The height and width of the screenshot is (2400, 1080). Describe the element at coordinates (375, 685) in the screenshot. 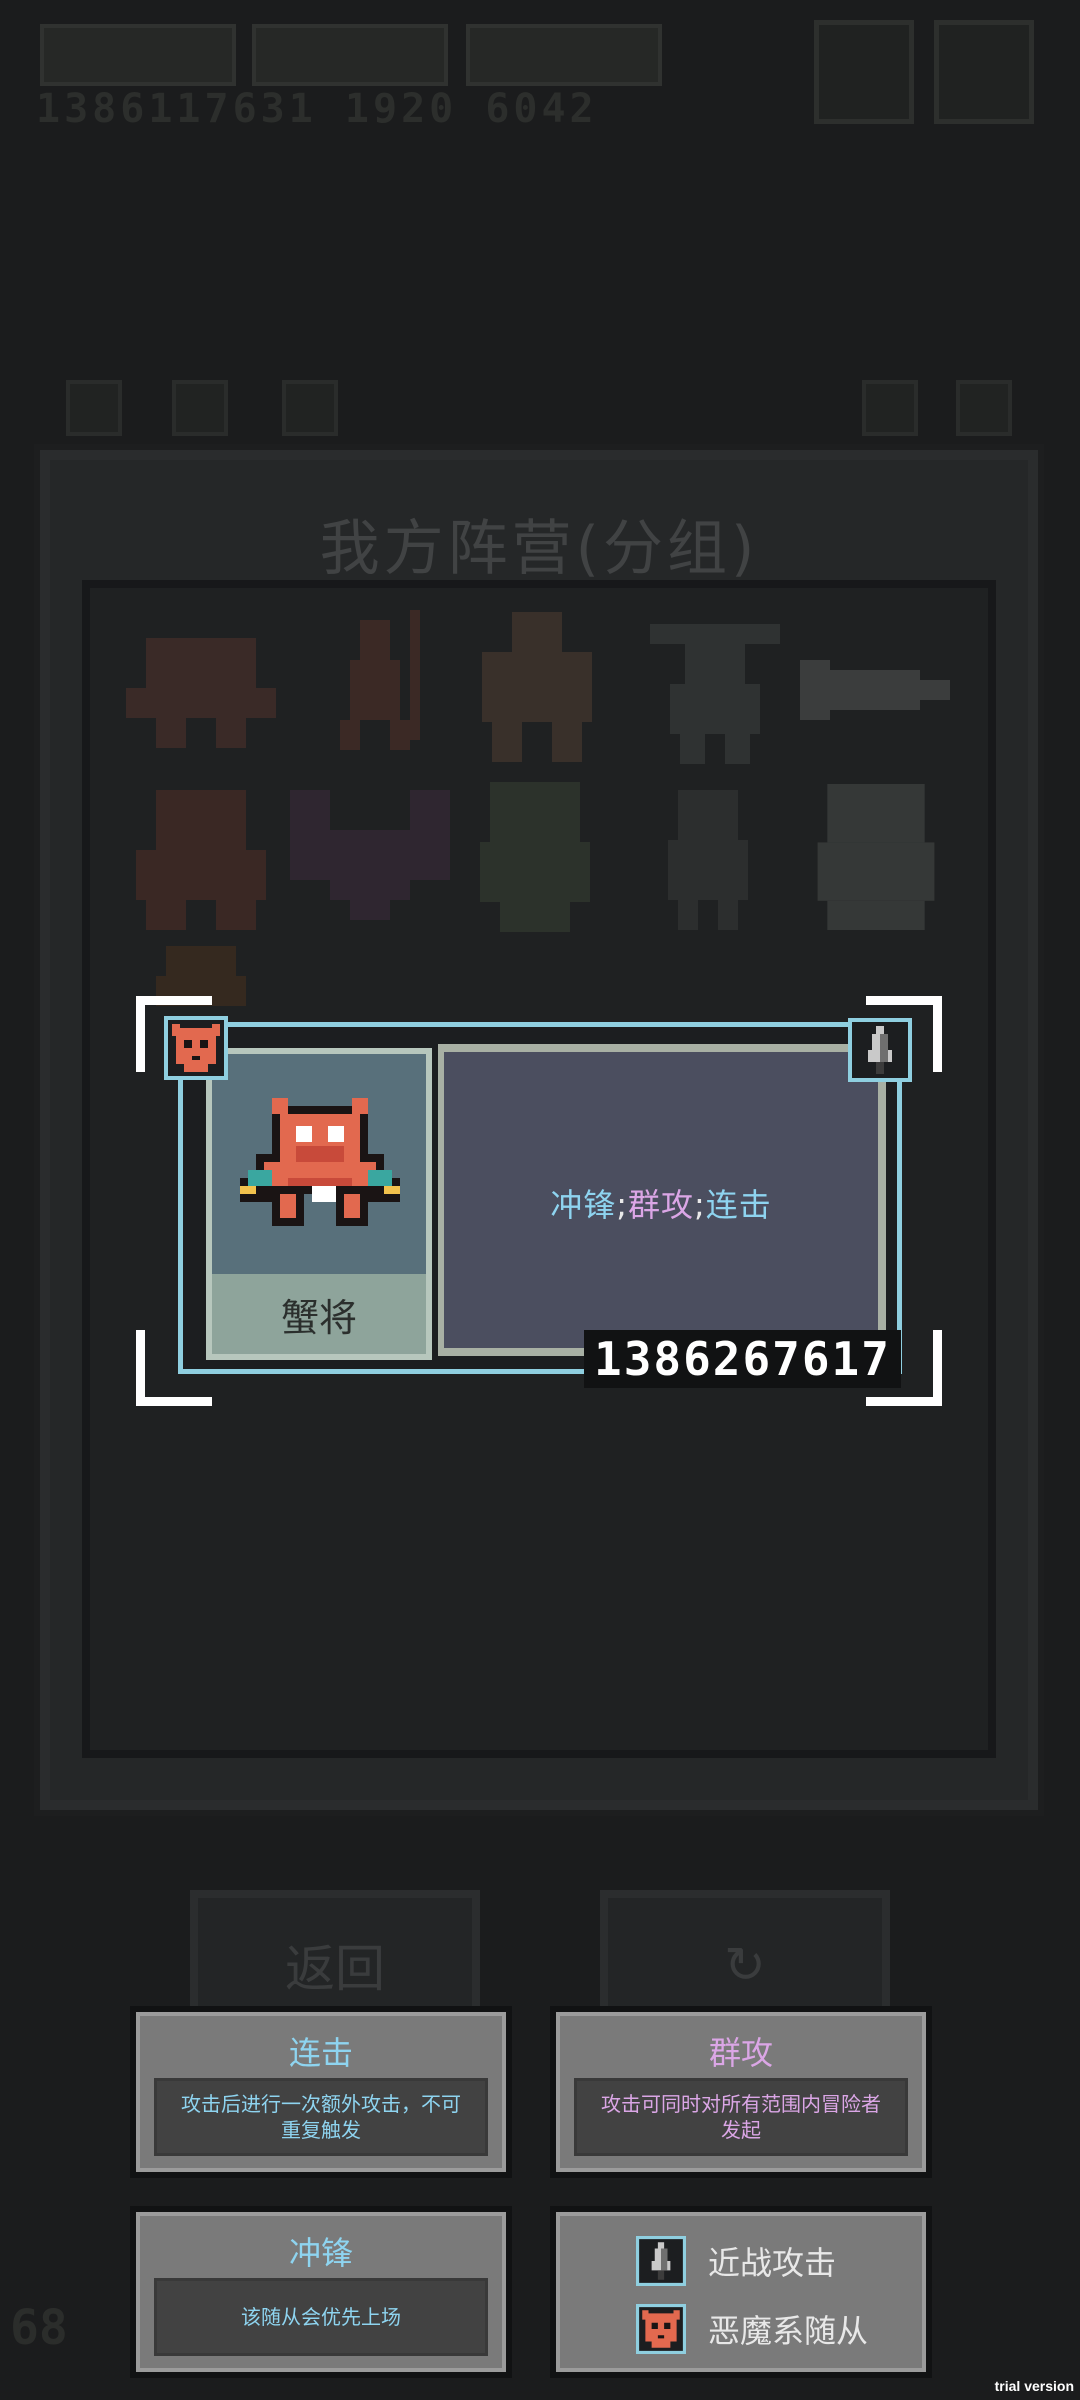

I see `shrimp-unit-faded-icon` at that location.